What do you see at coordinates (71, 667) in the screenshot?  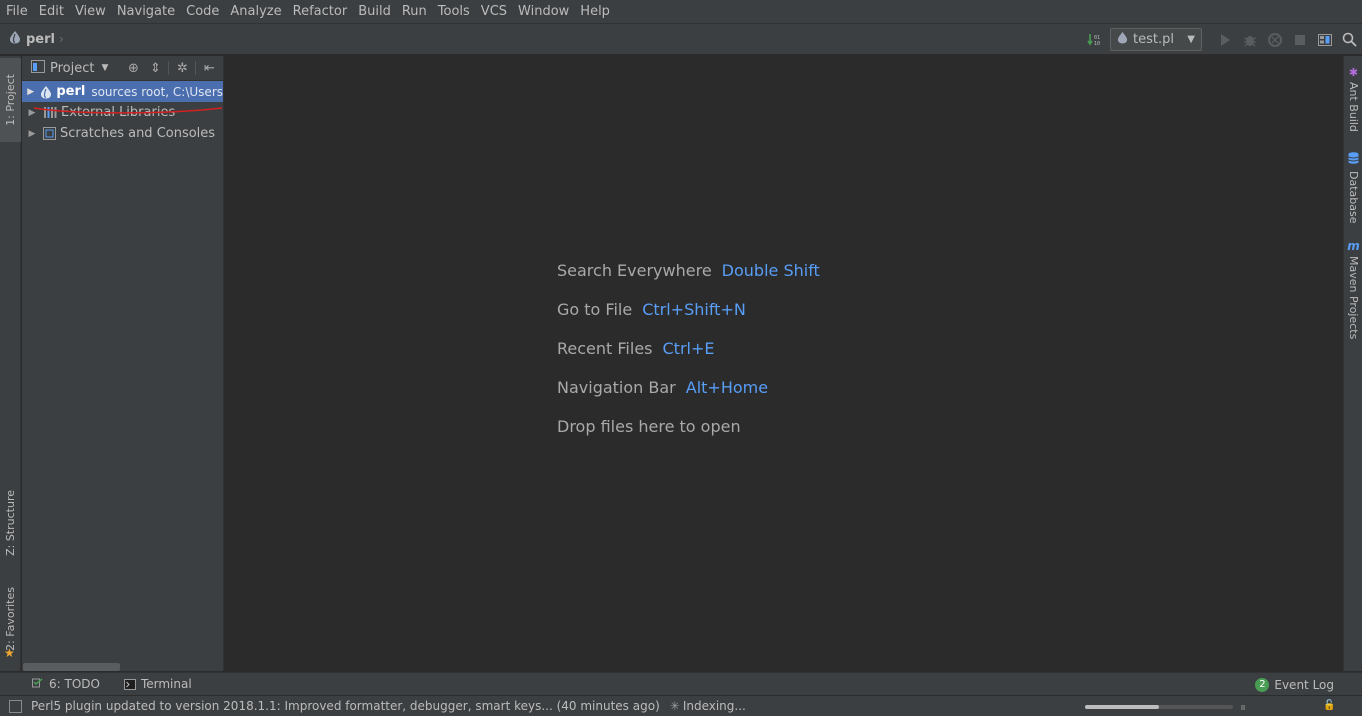 I see `horizontal-scrollbar` at bounding box center [71, 667].